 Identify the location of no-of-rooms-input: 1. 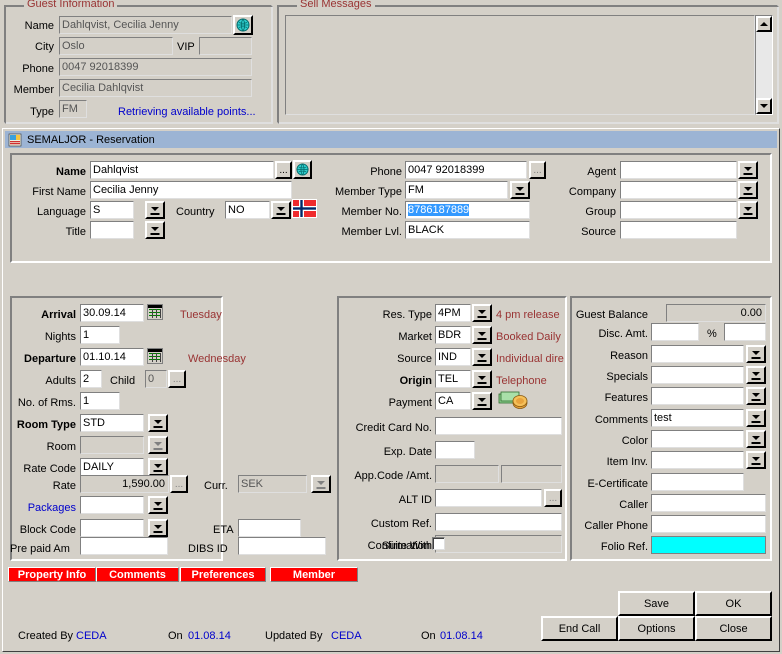
(100, 401).